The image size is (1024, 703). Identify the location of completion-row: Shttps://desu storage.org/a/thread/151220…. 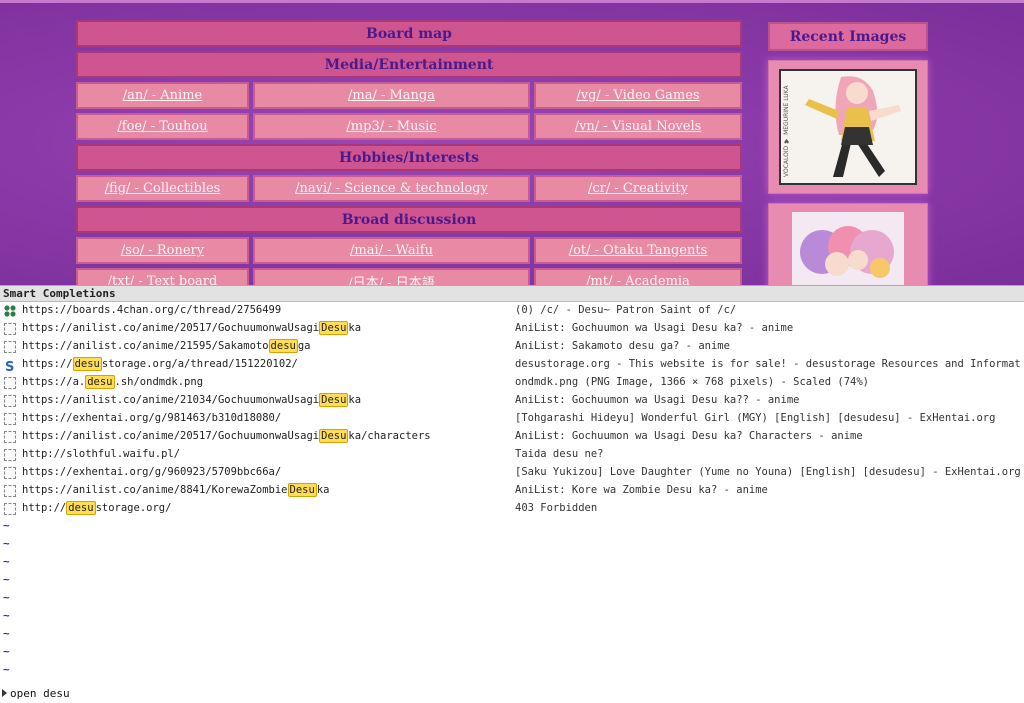
(512, 366).